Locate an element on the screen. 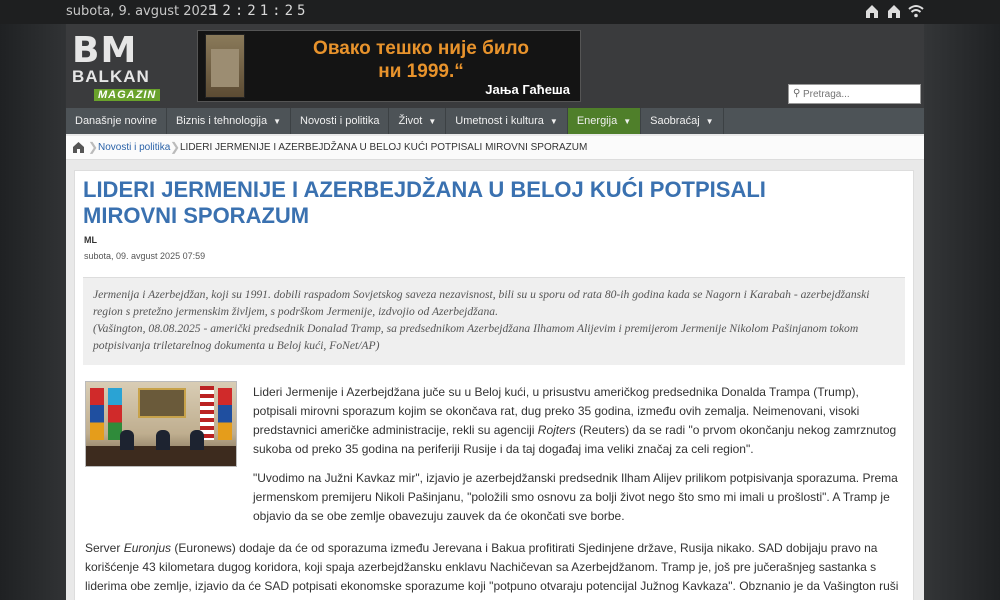  nav-item-umetnost: Umetnost i kultura ▼ is located at coordinates (507, 121).